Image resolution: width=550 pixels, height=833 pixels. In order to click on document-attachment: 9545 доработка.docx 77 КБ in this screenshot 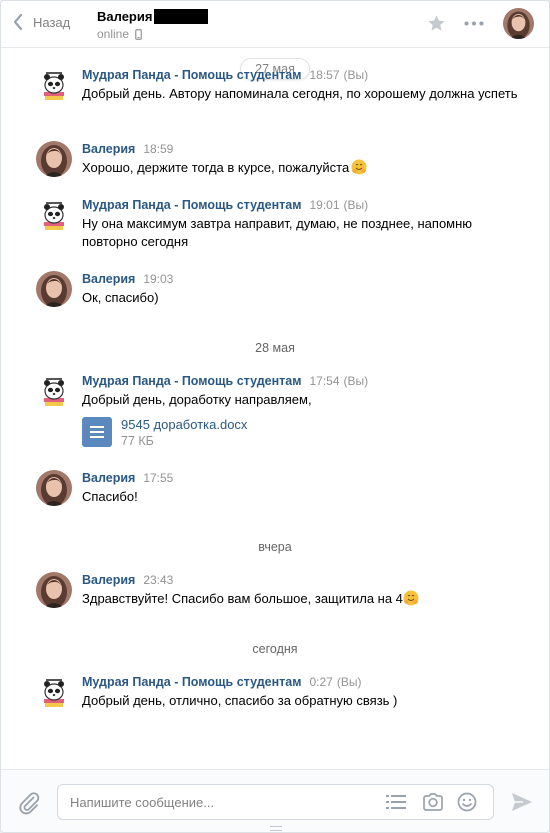, I will do `click(305, 433)`.